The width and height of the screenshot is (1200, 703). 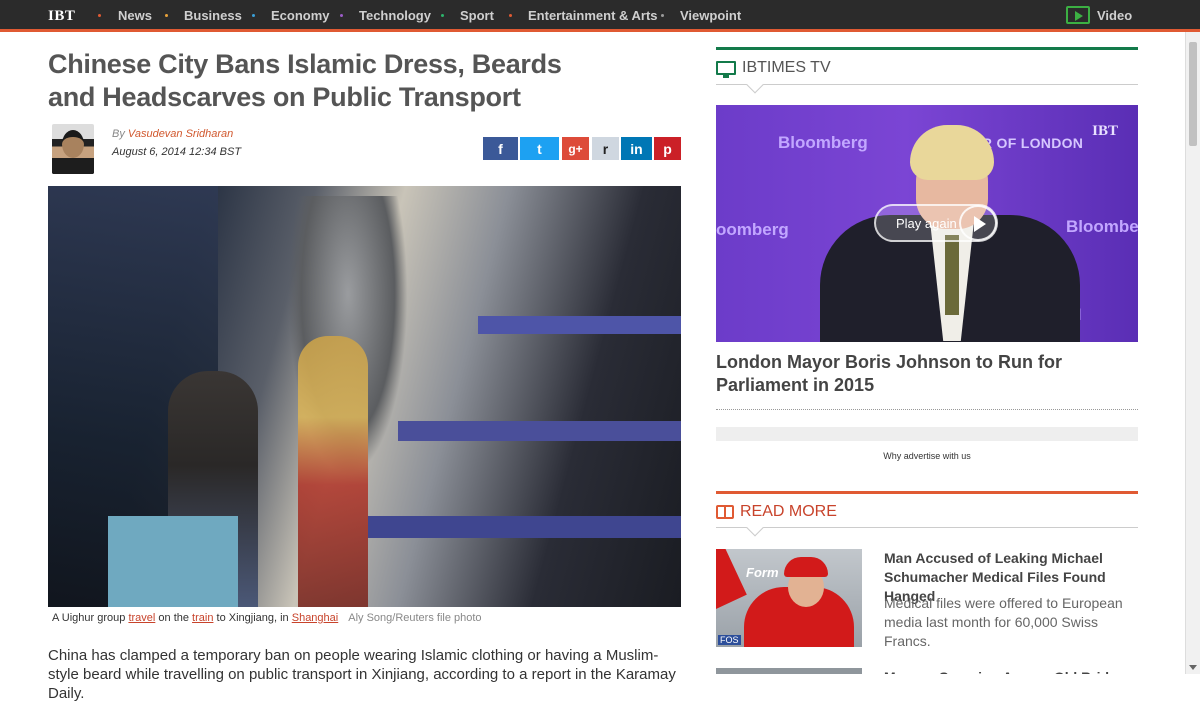 What do you see at coordinates (667, 148) in the screenshot?
I see `share-pinterest-button: p` at bounding box center [667, 148].